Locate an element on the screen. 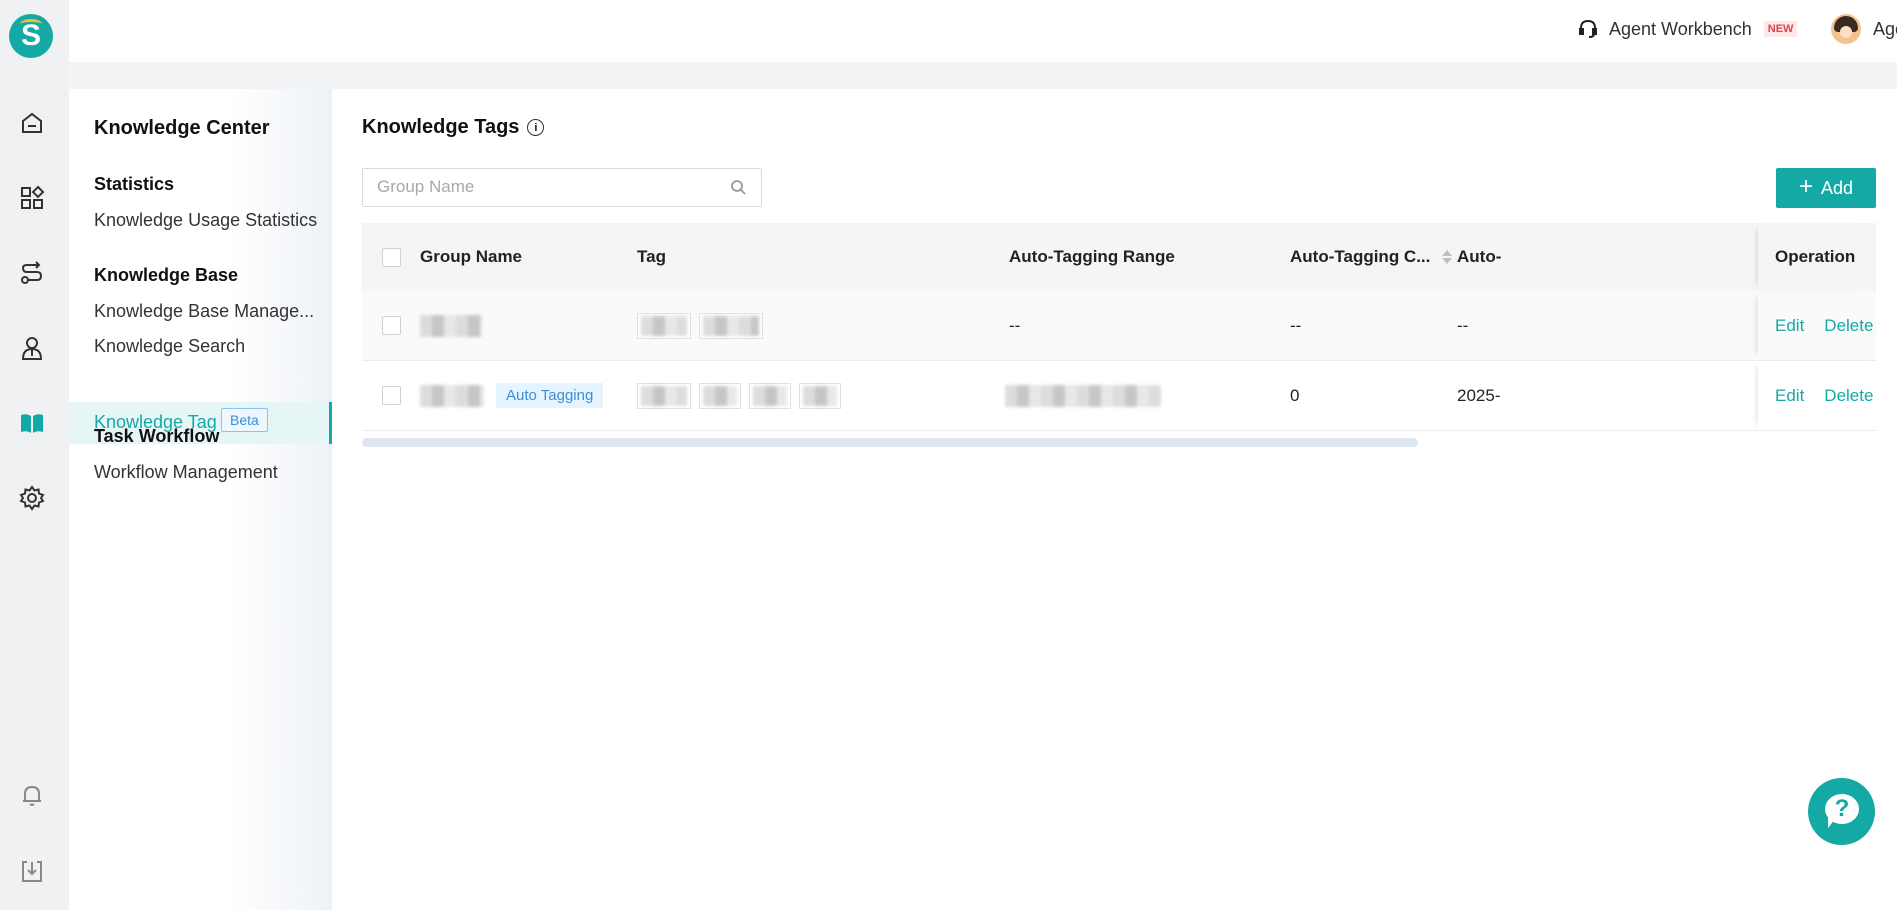 The image size is (1897, 910). agent-workbench-link: Agent Workbench NEW is located at coordinates (1687, 29).